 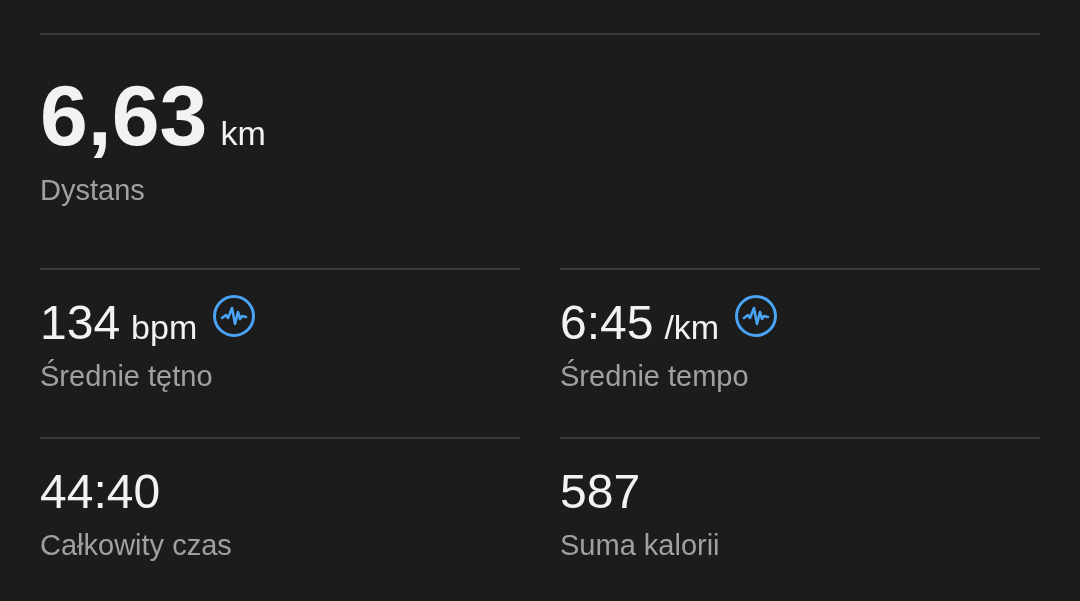 What do you see at coordinates (164, 326) in the screenshot?
I see `stat-unit: bpm` at bounding box center [164, 326].